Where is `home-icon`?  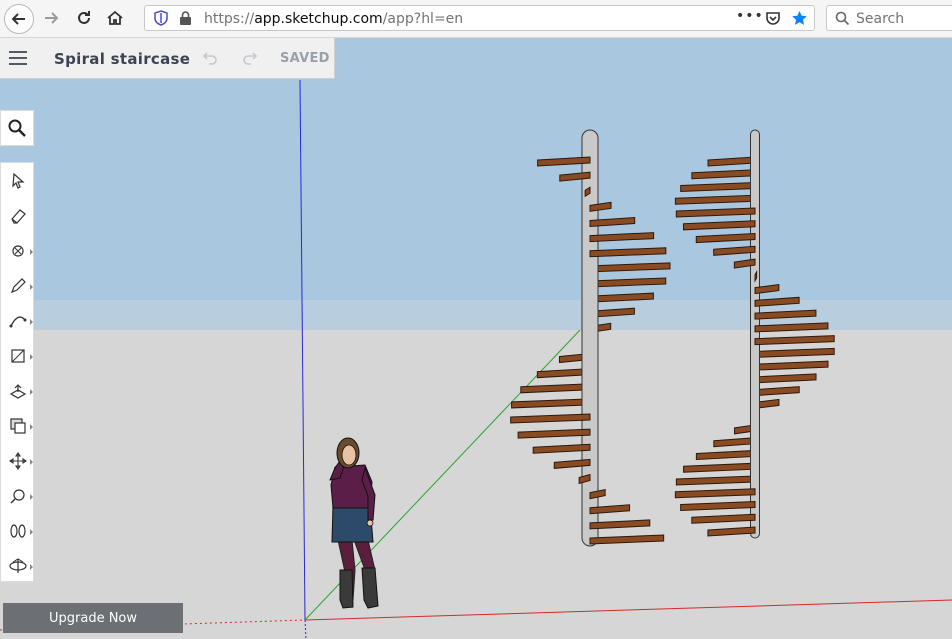 home-icon is located at coordinates (115, 17).